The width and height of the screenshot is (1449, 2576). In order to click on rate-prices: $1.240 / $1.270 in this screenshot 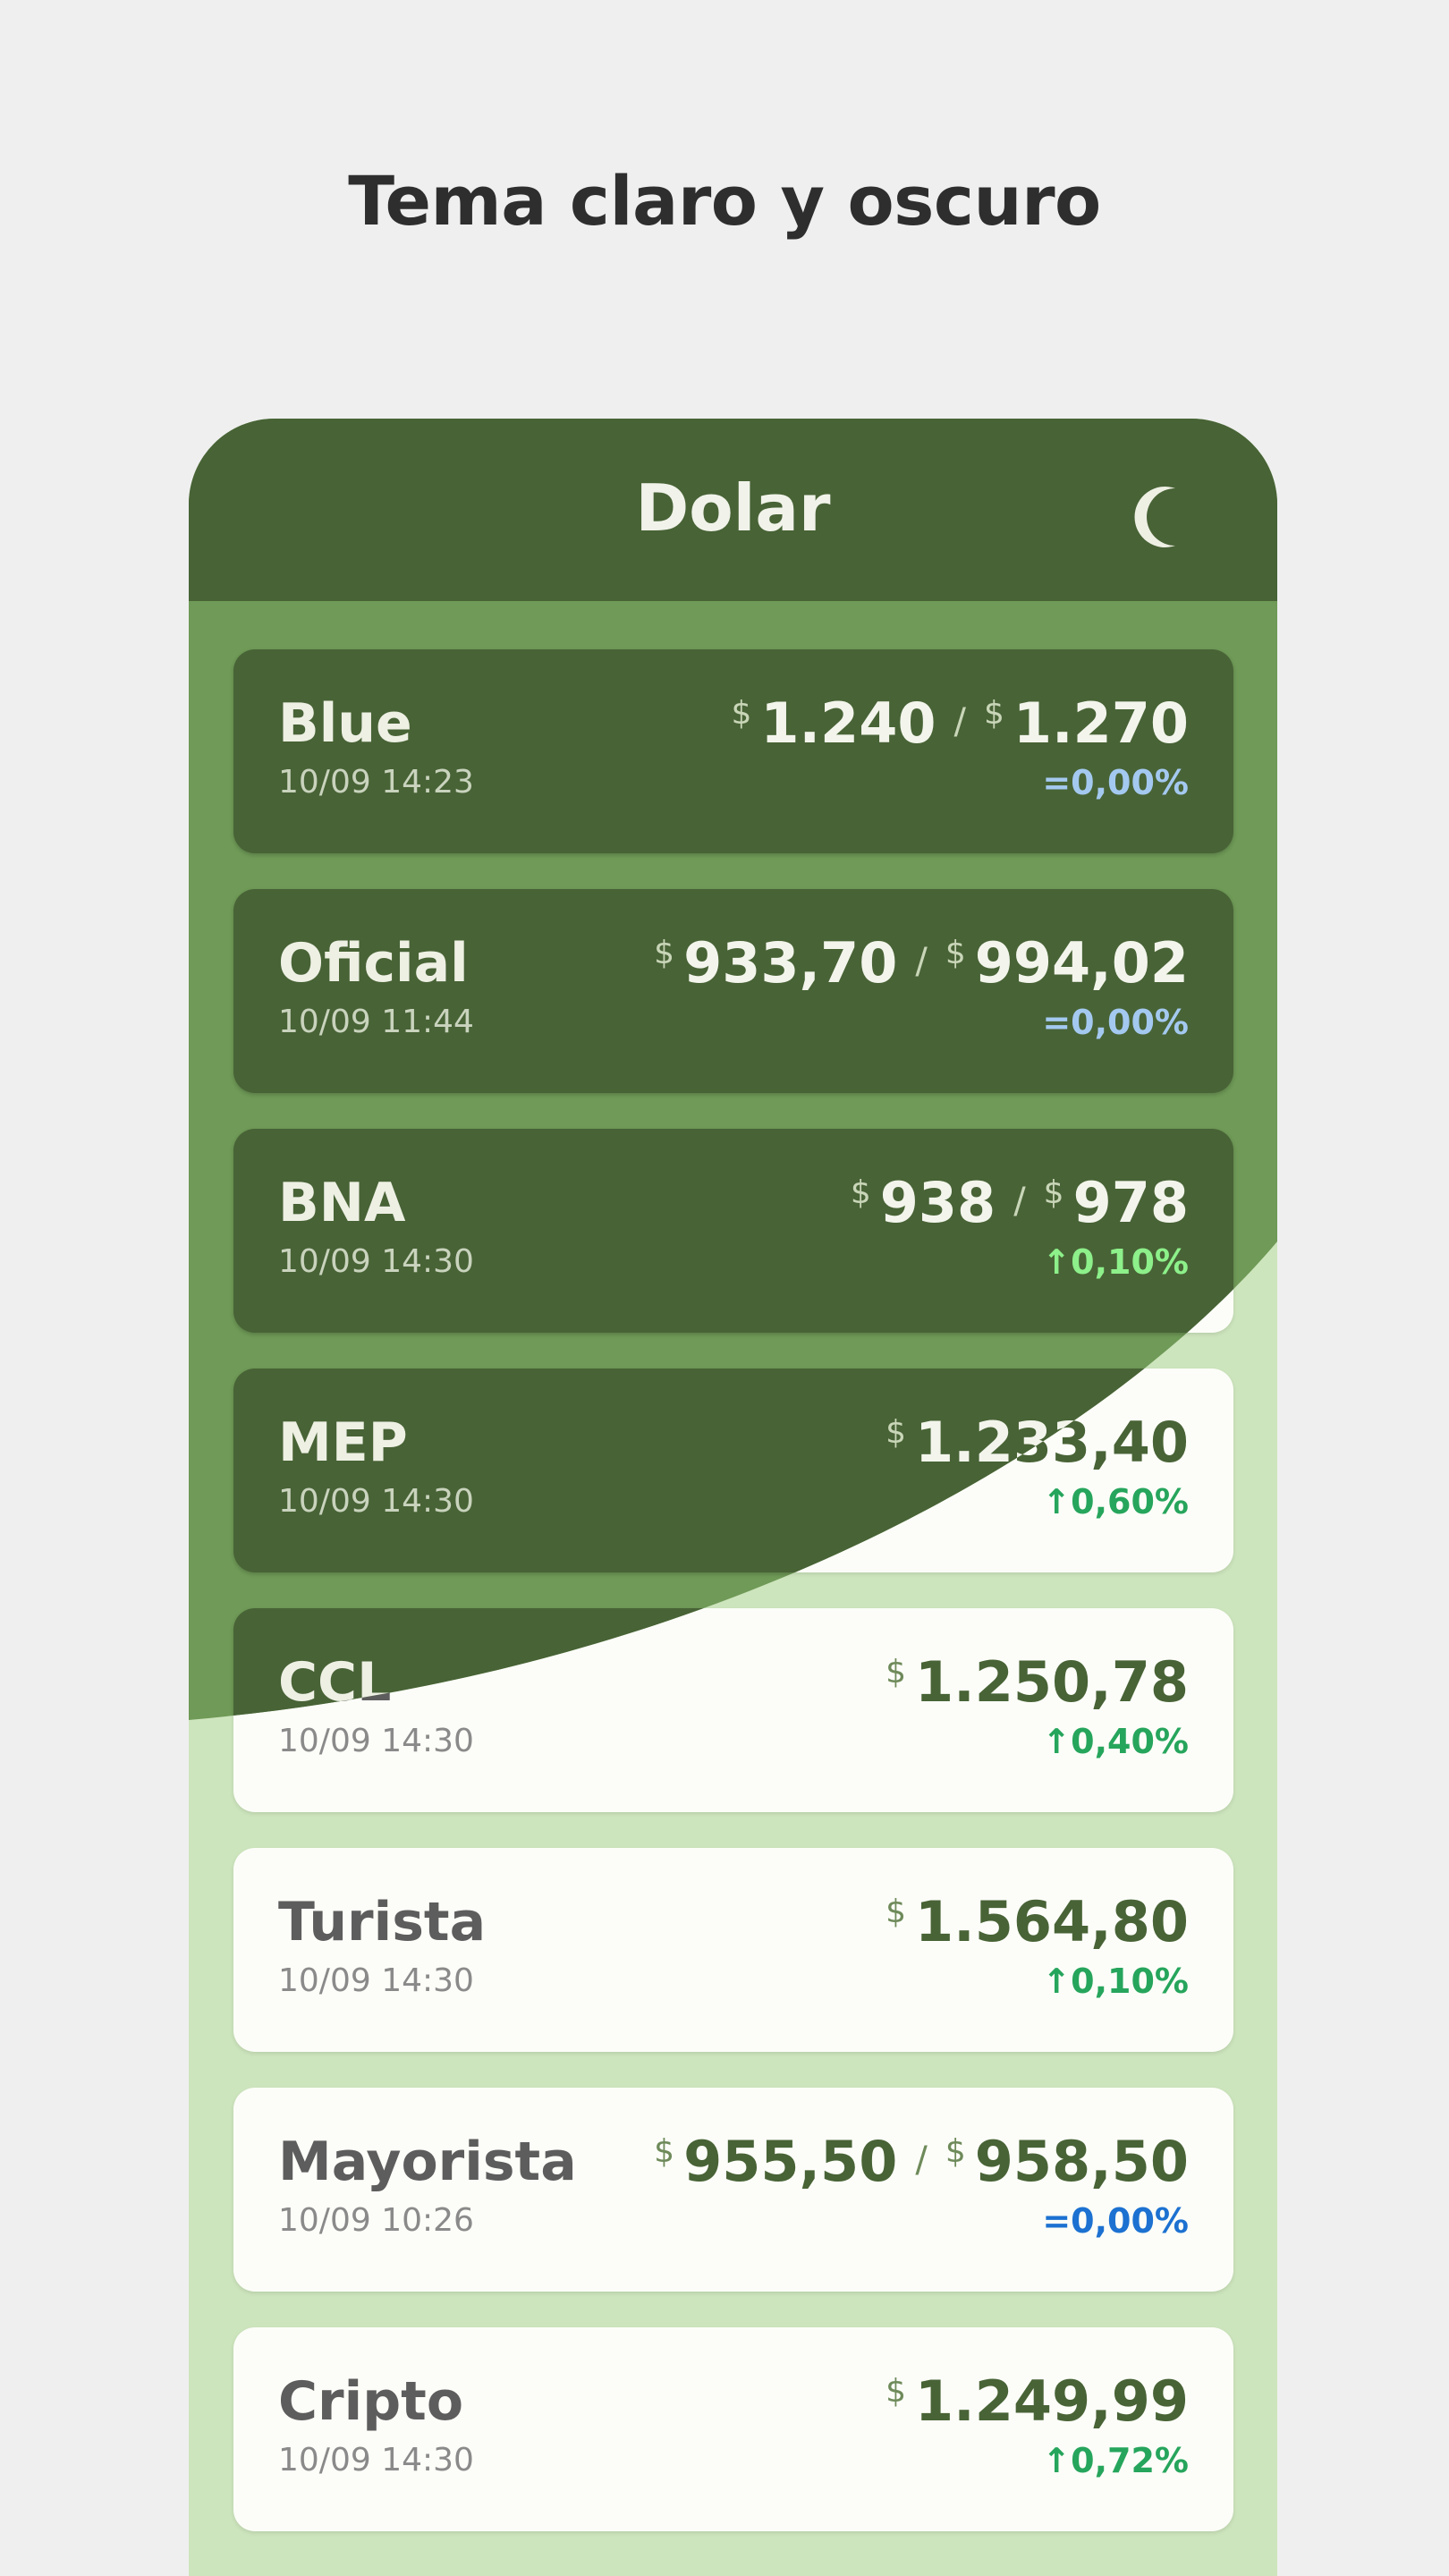, I will do `click(960, 723)`.